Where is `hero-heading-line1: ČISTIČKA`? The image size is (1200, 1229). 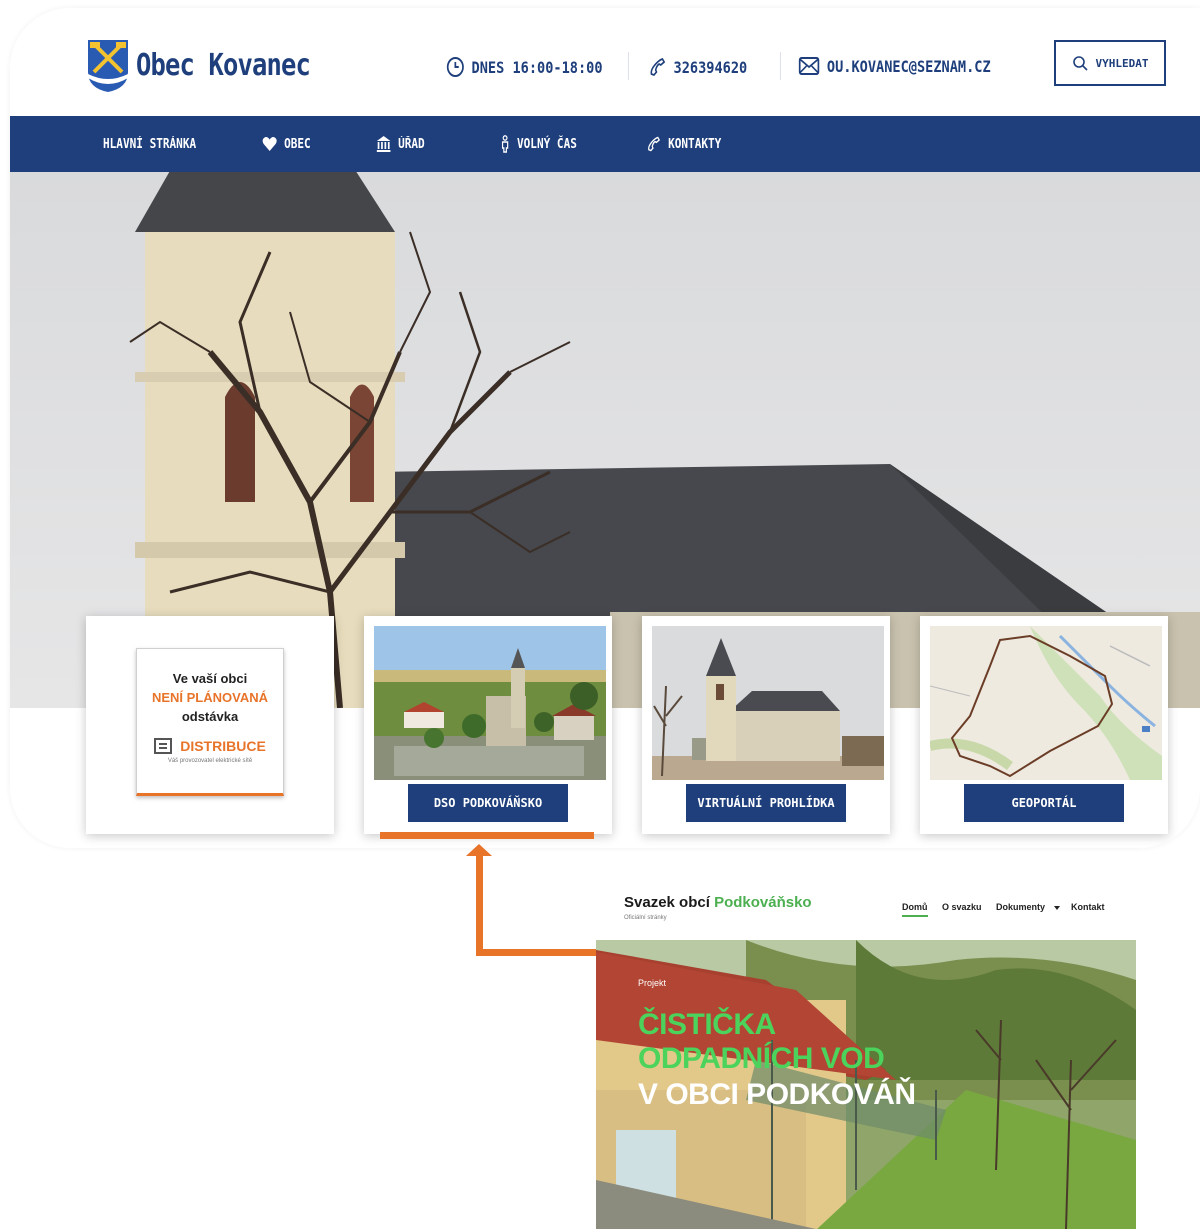 hero-heading-line1: ČISTIČKA is located at coordinates (707, 1024).